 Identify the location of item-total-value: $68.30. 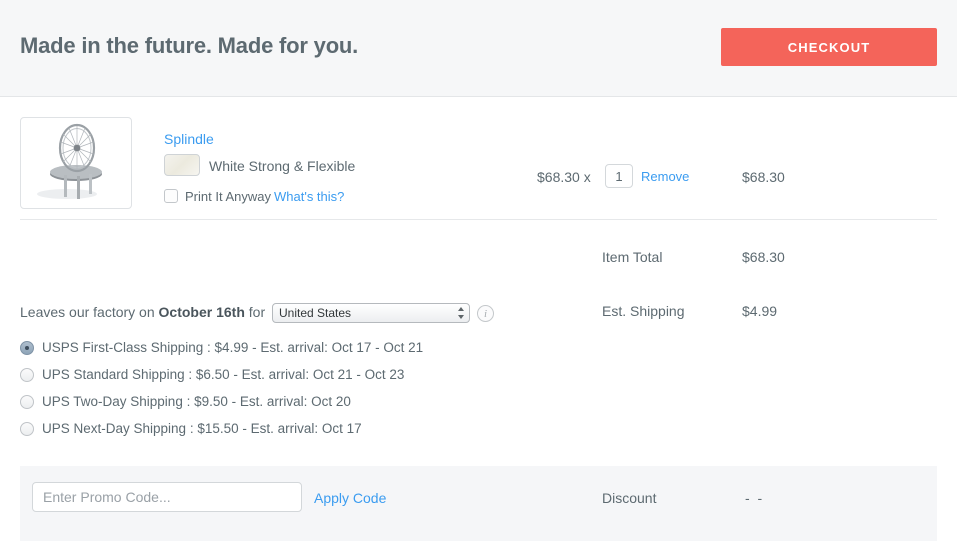
(763, 257).